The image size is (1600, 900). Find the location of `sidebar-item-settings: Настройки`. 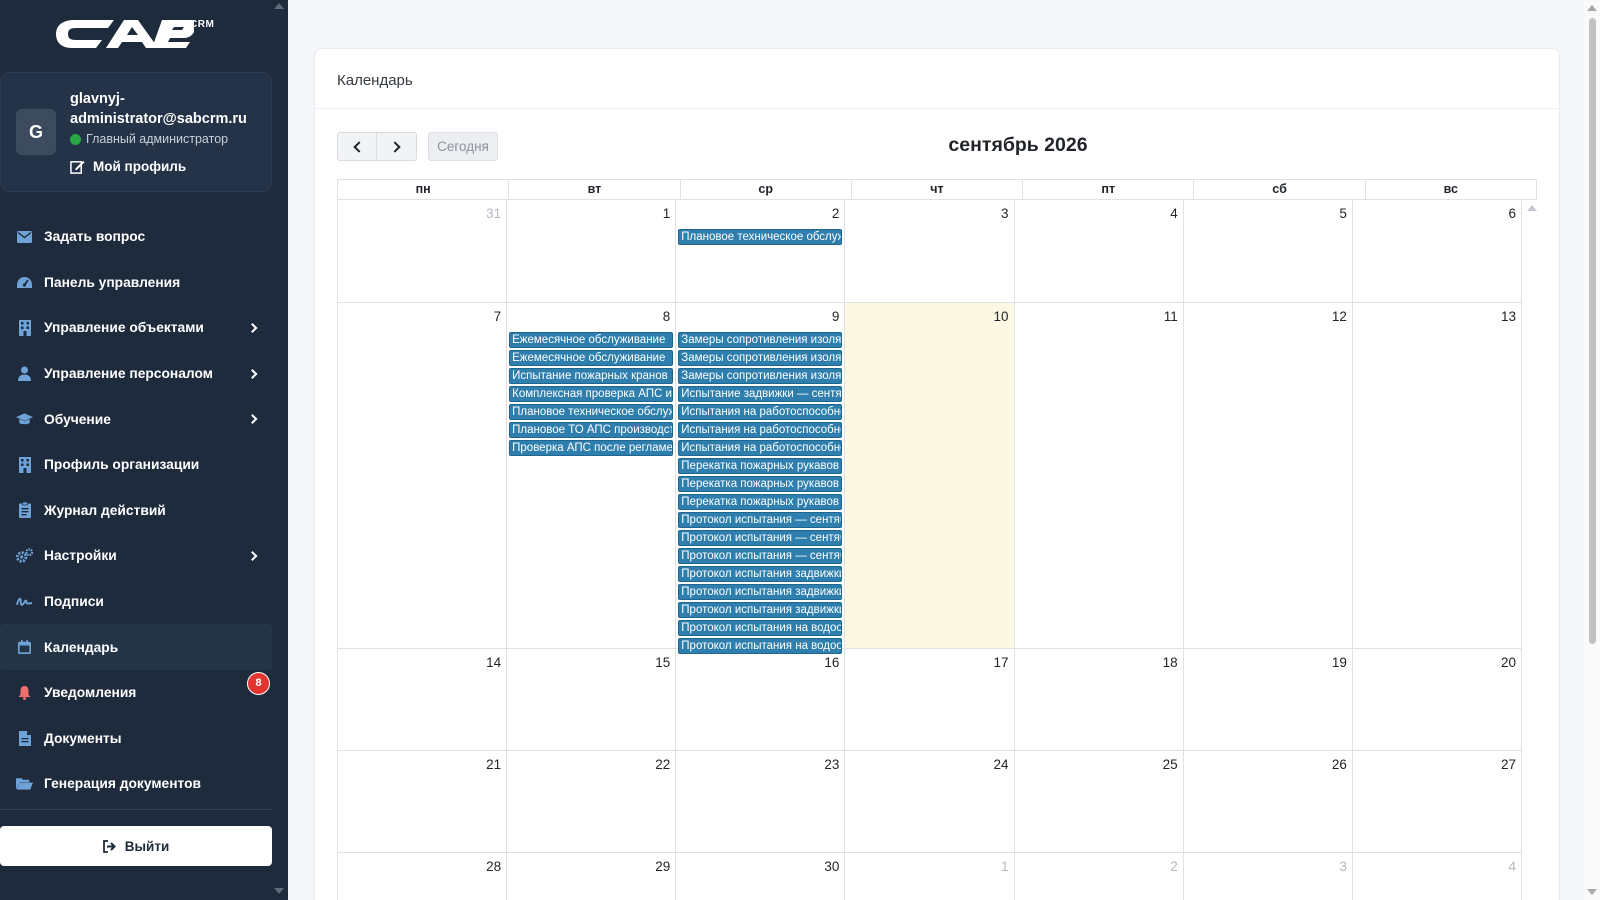

sidebar-item-settings: Настройки is located at coordinates (136, 556).